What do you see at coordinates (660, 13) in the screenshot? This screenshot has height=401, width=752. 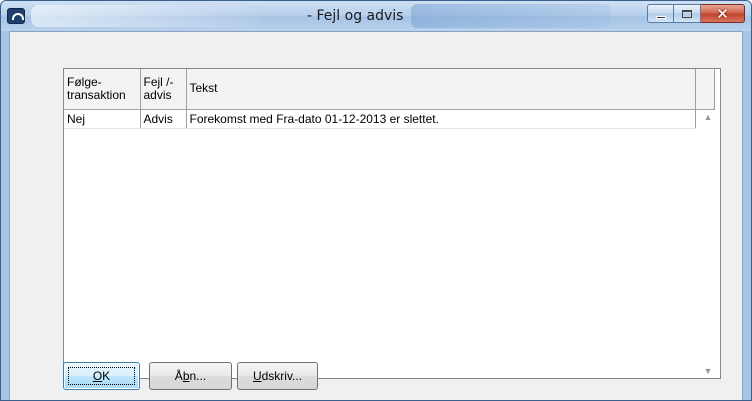 I see `minimize-button` at bounding box center [660, 13].